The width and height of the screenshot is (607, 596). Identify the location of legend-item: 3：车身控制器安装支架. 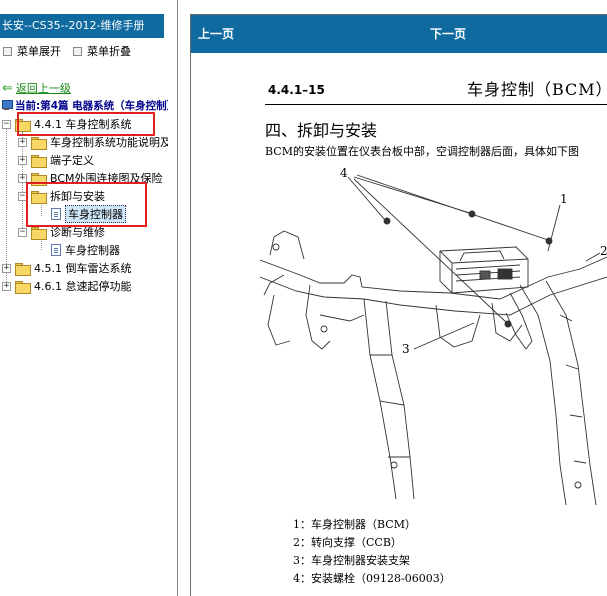
(351, 560).